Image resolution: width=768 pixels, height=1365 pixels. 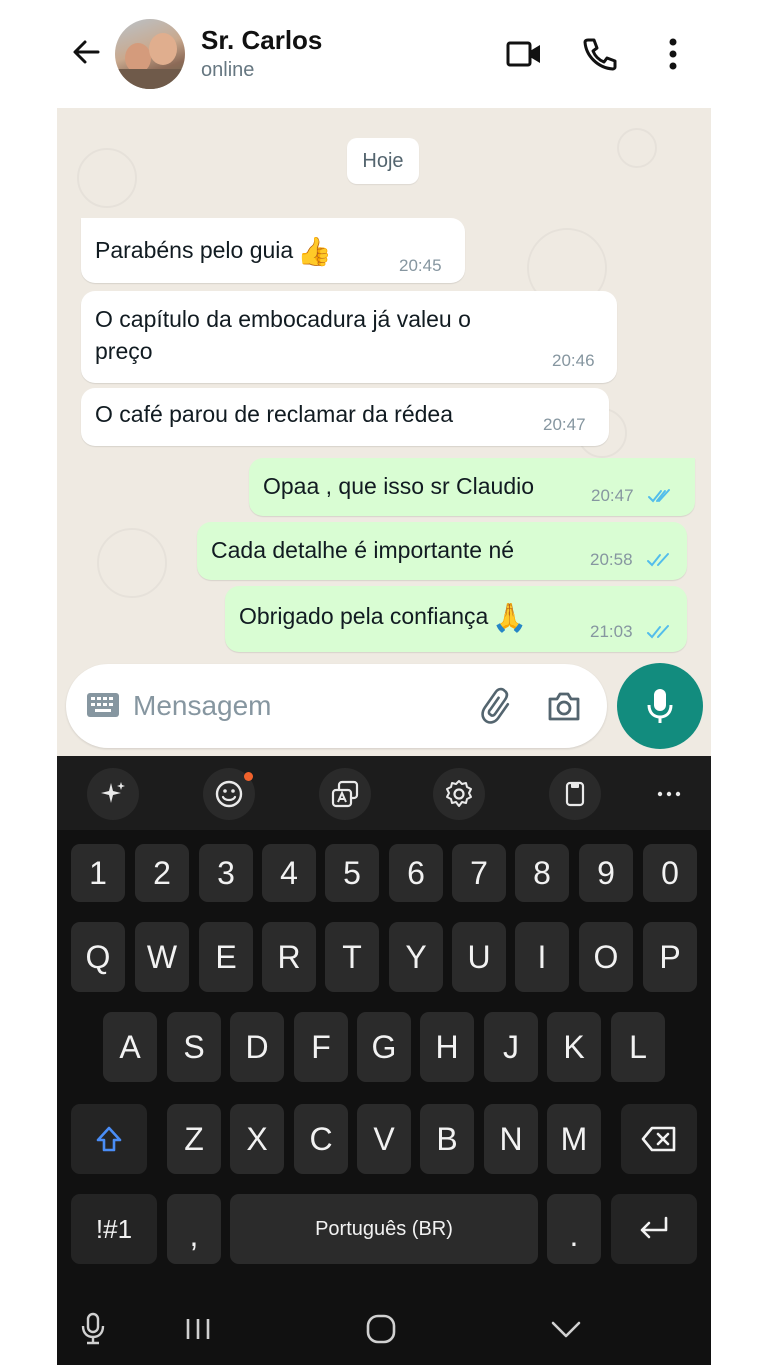 I want to click on key-8: 8, so click(x=542, y=873).